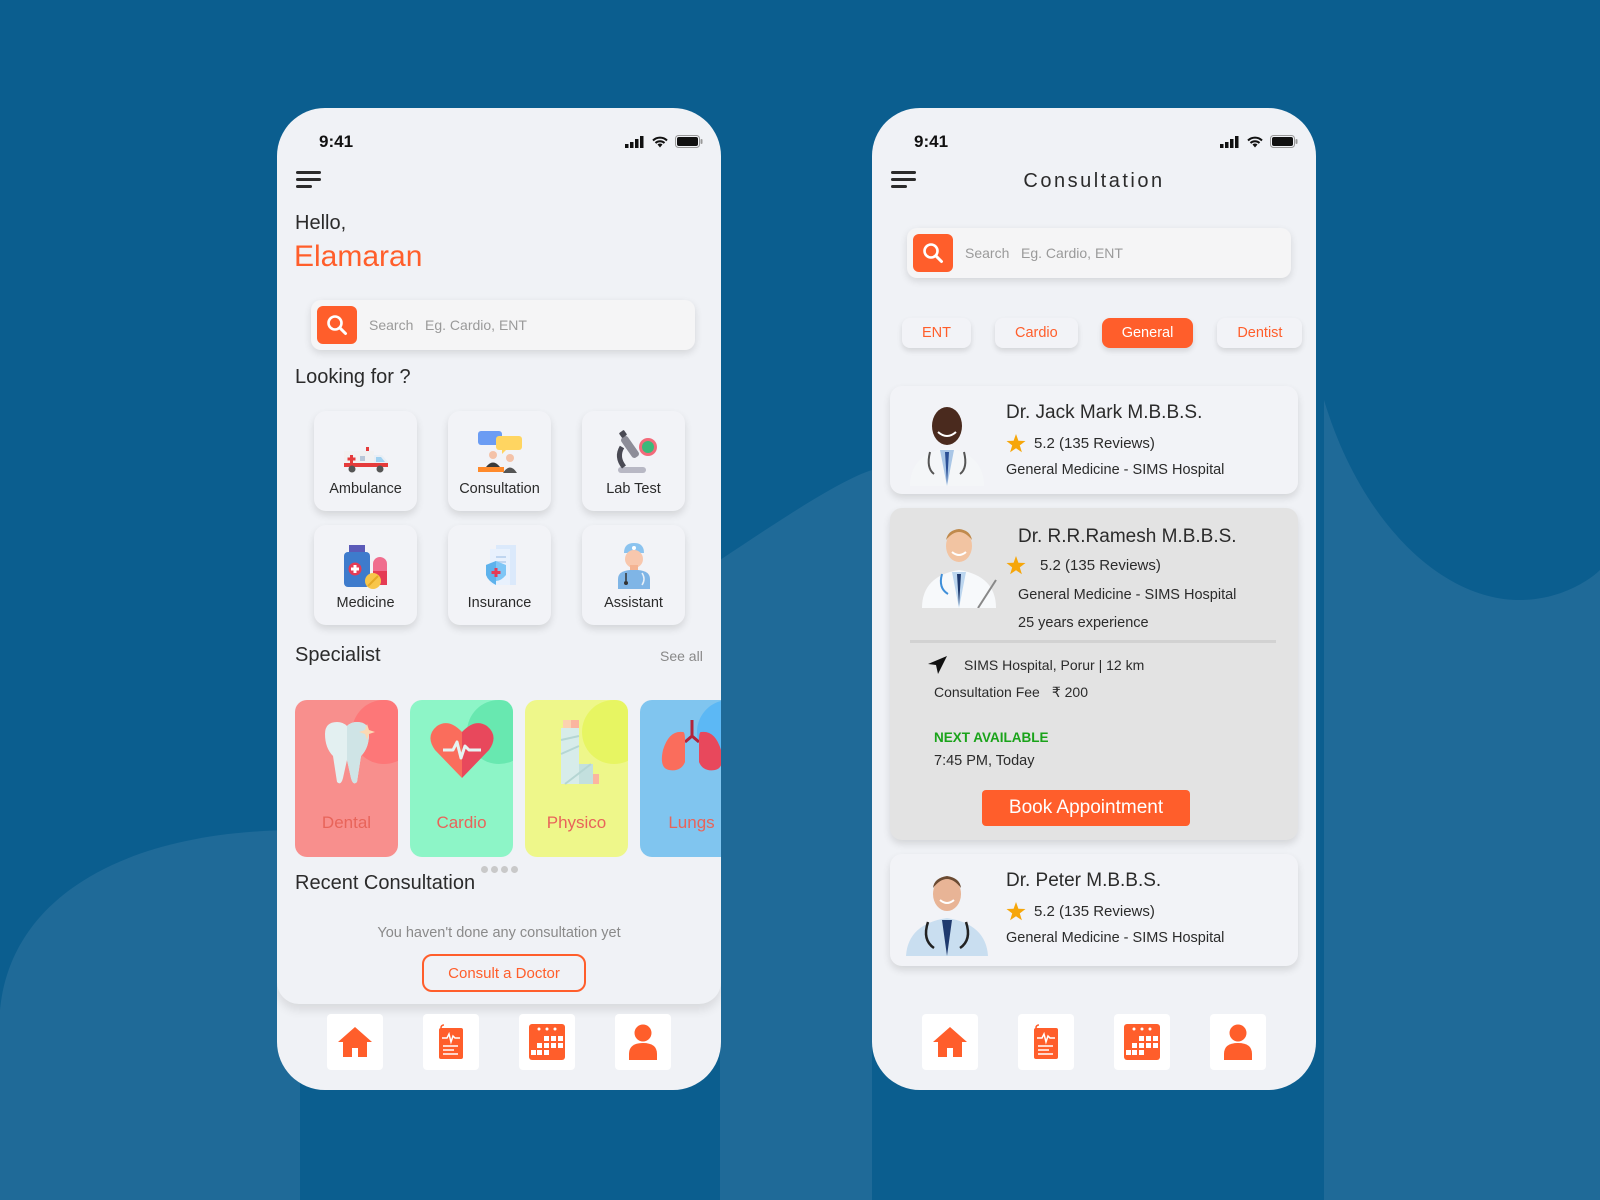  I want to click on carousel-pagination, so click(499, 869).